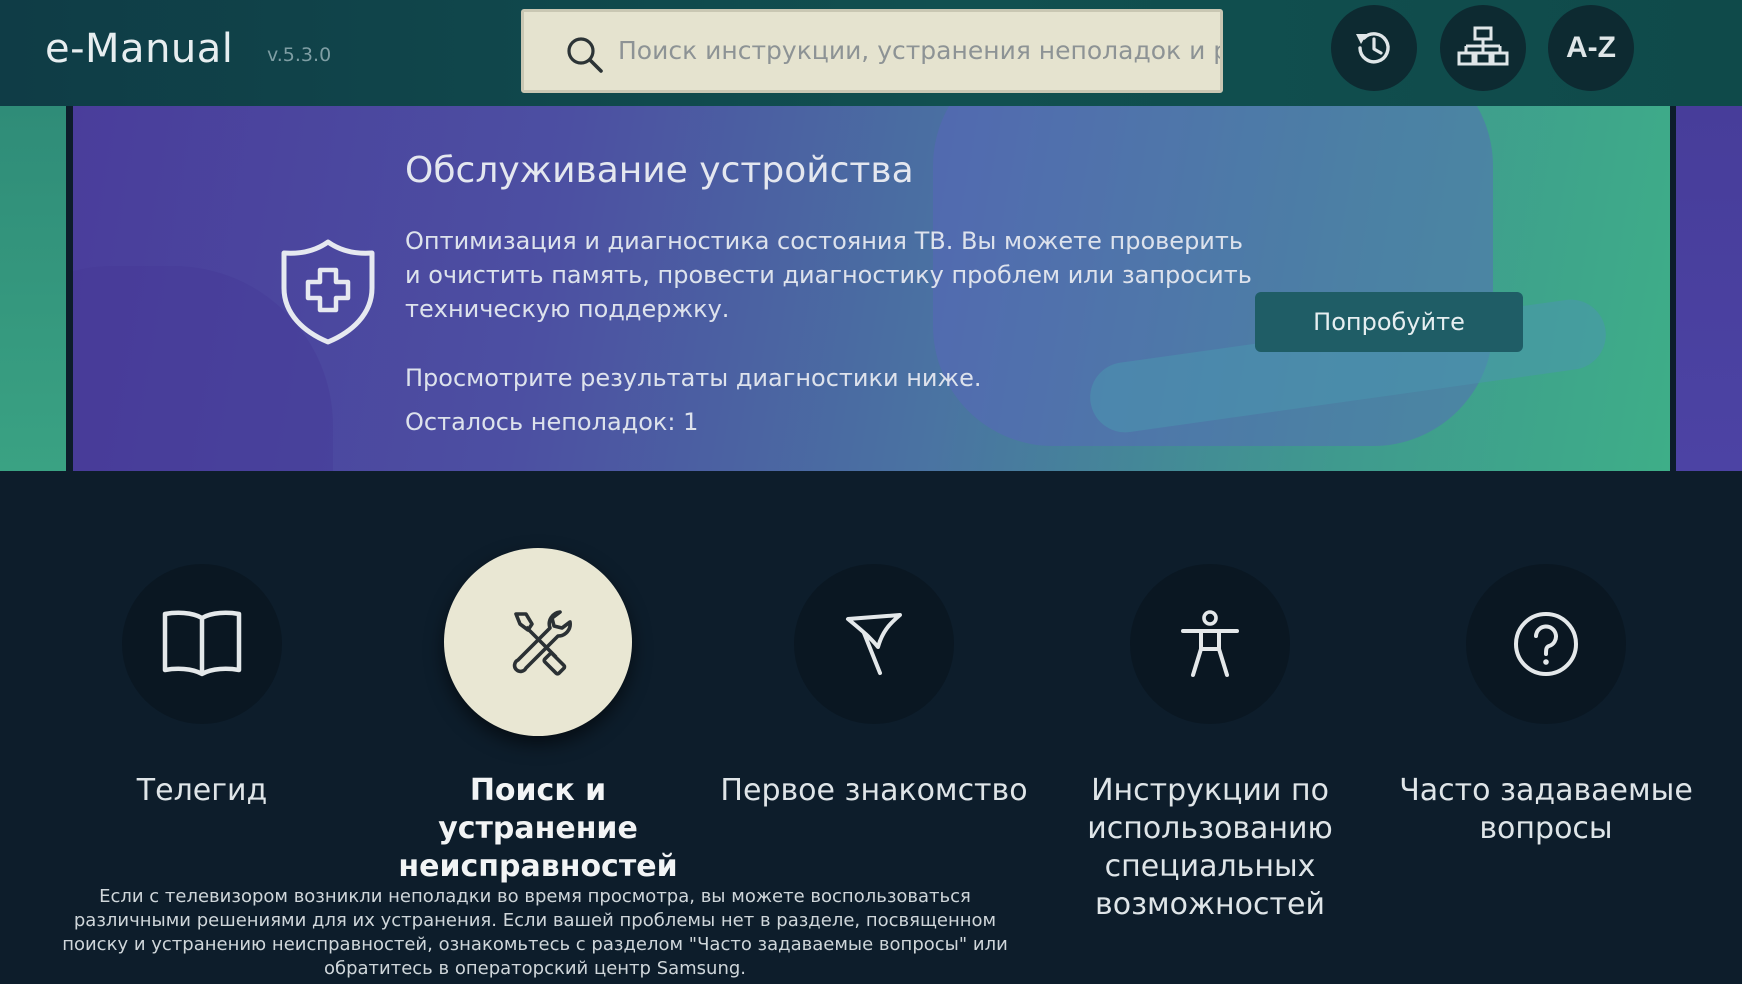 Image resolution: width=1742 pixels, height=984 pixels. I want to click on try-button: Попробуйте, so click(1389, 322).